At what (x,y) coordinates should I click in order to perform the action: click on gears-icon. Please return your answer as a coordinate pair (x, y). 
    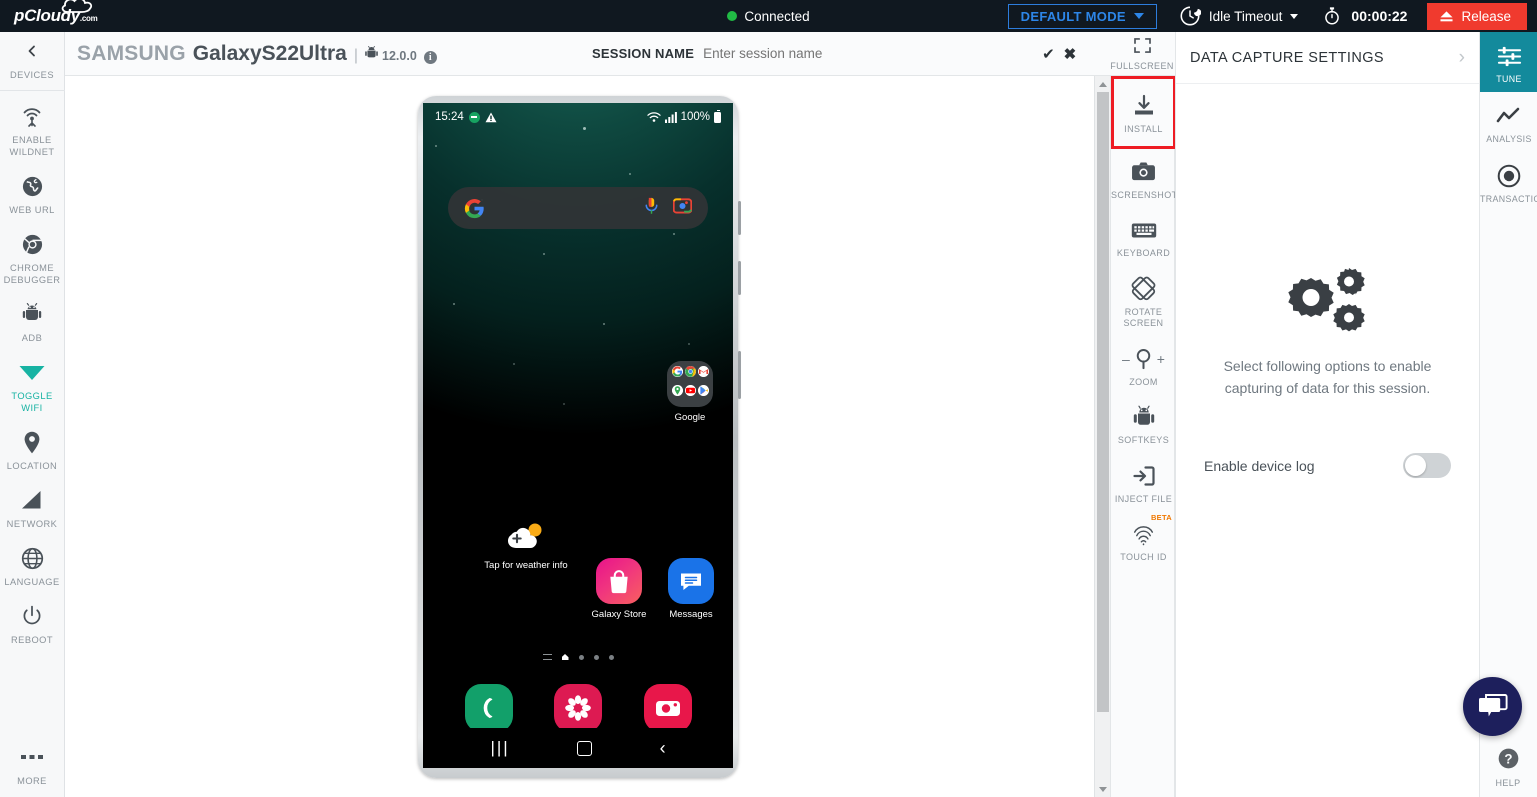
    Looking at the image, I should click on (1326, 300).